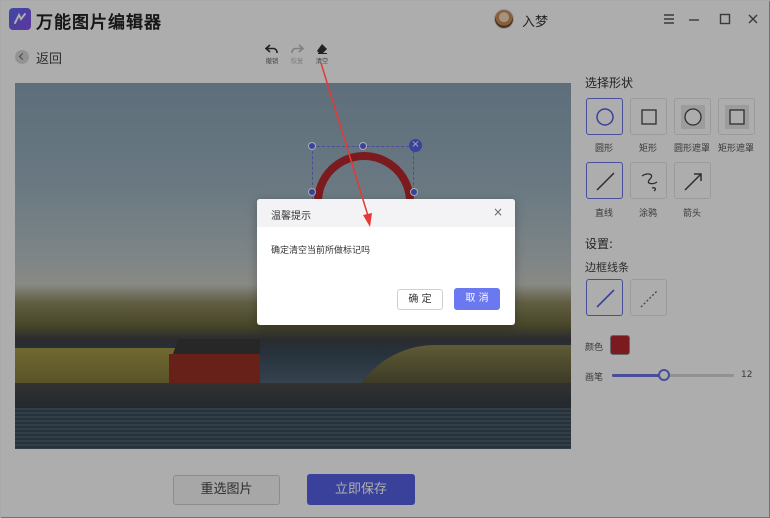 This screenshot has width=770, height=518. I want to click on confirm-dialog: 温馨提示 × 确定清空当前所做标记吗 确 定 取 消, so click(386, 262).